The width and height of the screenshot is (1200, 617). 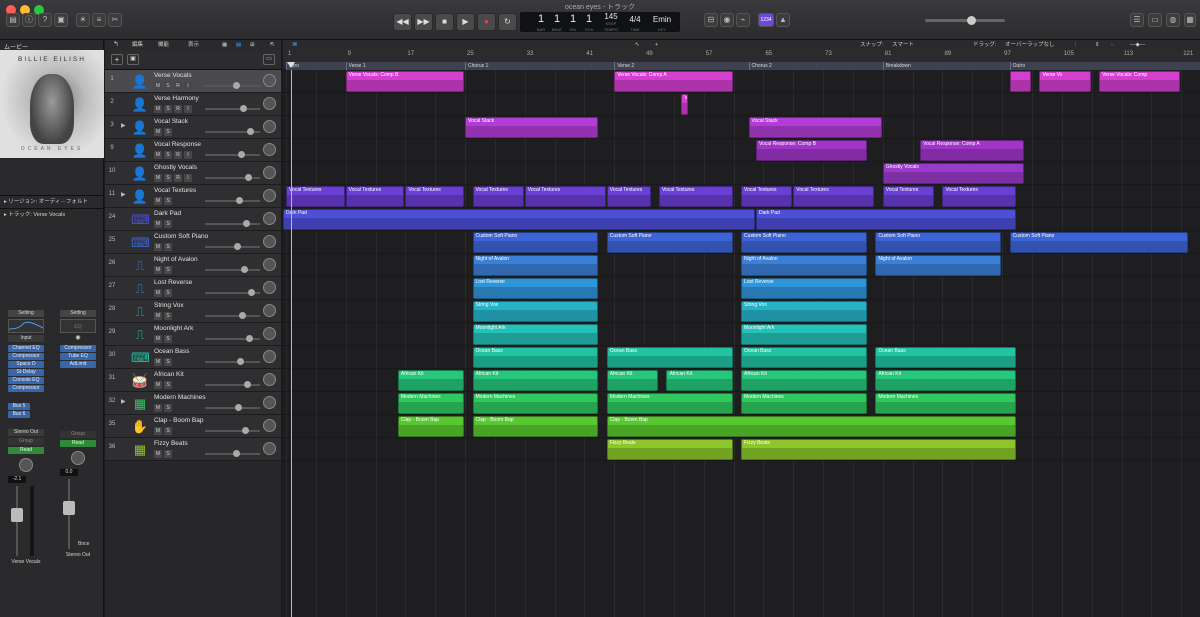 I want to click on region: Verse Vocals: Comp A, so click(x=673, y=81).